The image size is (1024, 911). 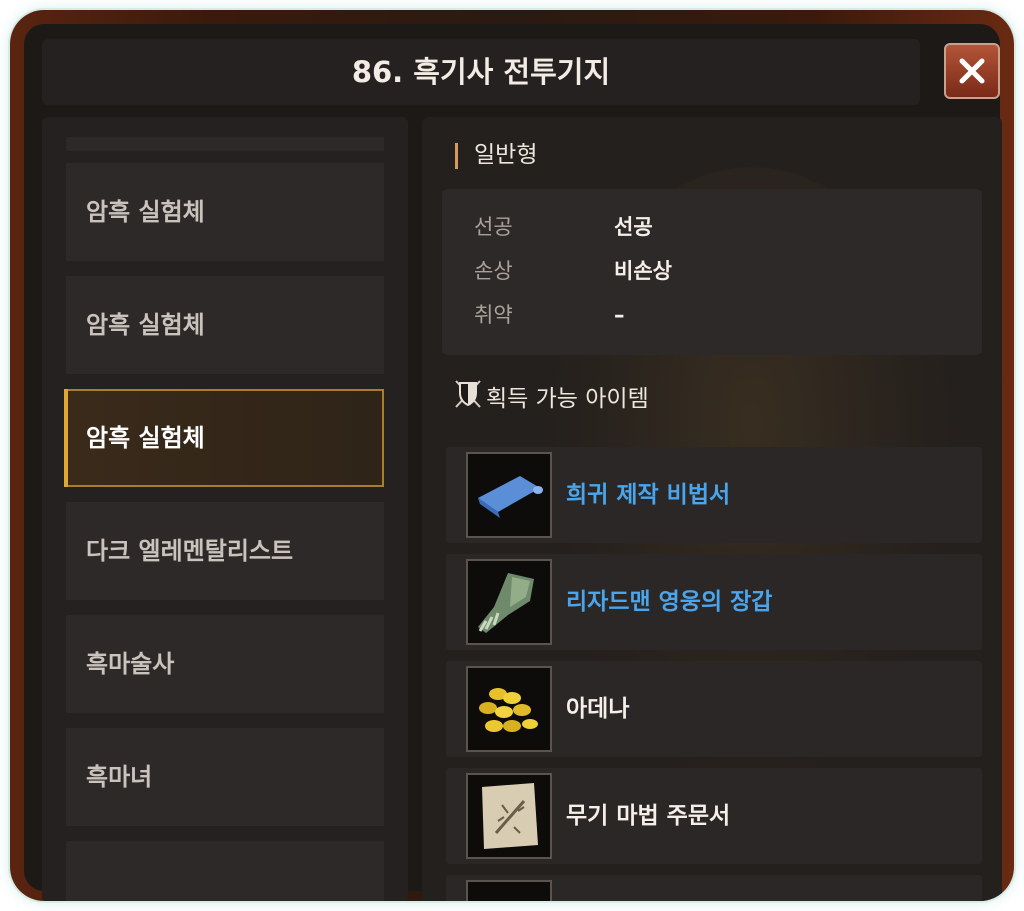 What do you see at coordinates (643, 271) in the screenshot?
I see `attribute-value: 비손상` at bounding box center [643, 271].